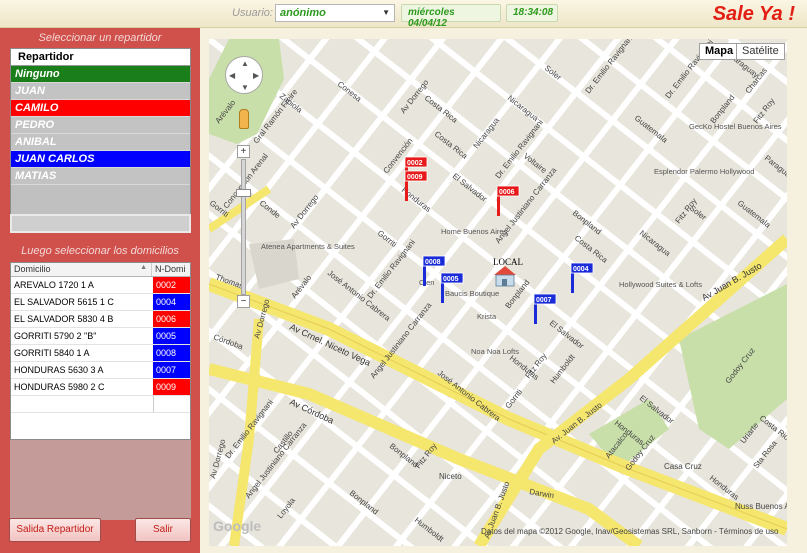  I want to click on street-view-pegman-icon, so click(244, 119).